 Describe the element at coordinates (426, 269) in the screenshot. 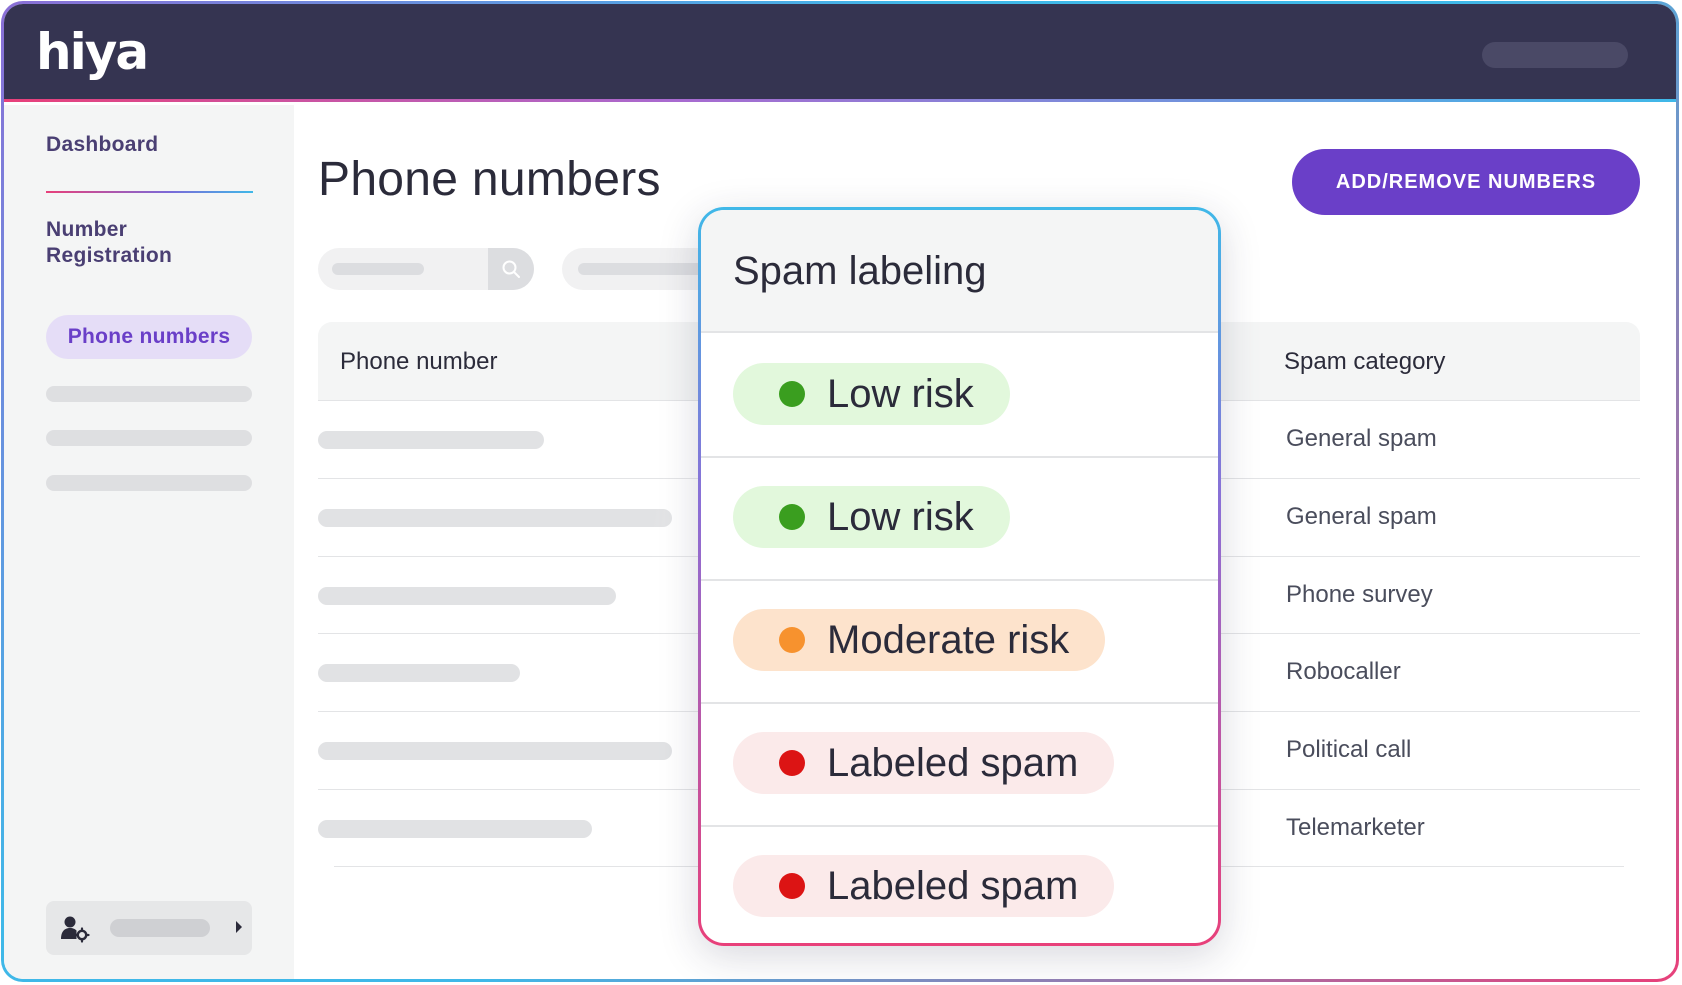

I see `search-input` at that location.